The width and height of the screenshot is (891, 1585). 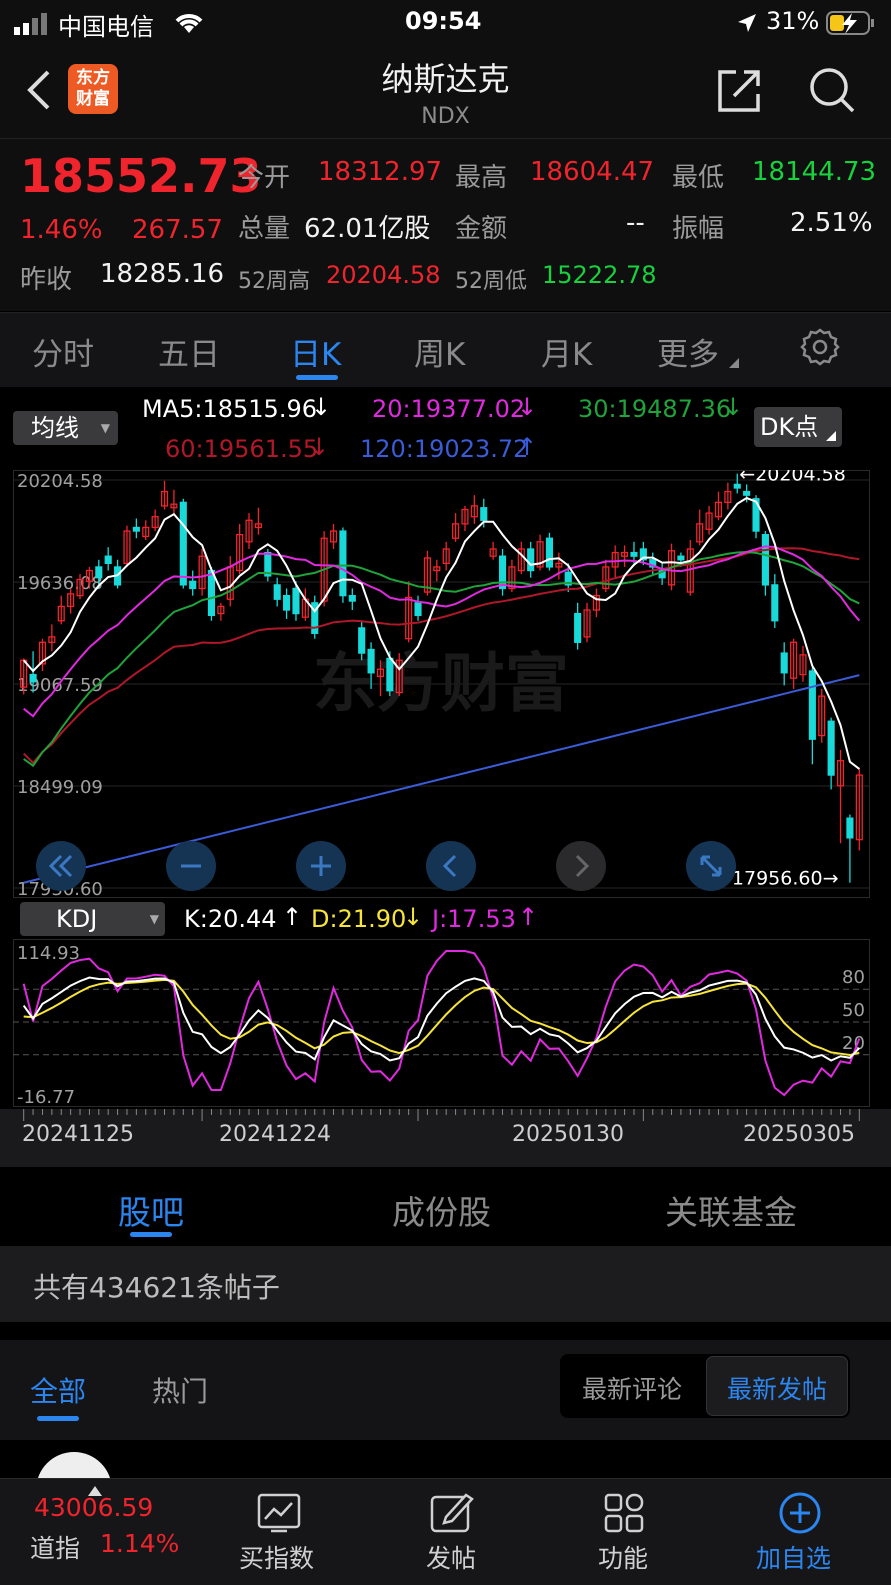 I want to click on fullscreen-button, so click(x=711, y=866).